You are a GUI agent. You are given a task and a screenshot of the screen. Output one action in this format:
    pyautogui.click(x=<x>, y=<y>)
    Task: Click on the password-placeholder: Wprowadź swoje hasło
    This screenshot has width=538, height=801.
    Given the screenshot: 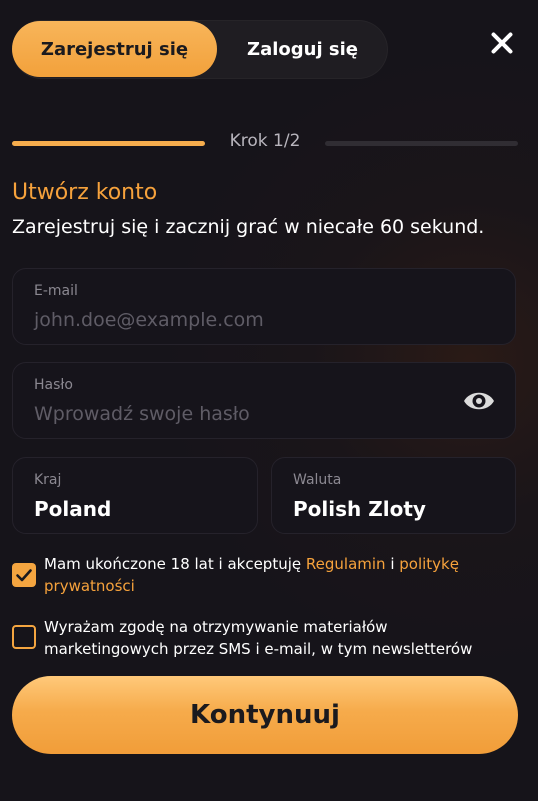 What is the action you would take?
    pyautogui.click(x=142, y=414)
    